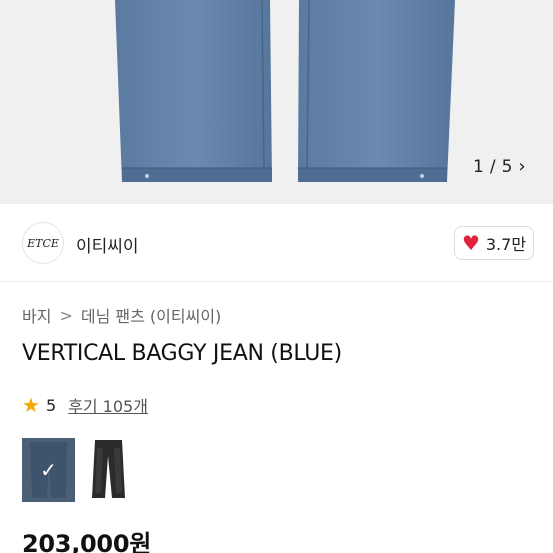 The height and width of the screenshot is (553, 553). I want to click on image-pager: 1 / 5 ›, so click(499, 166).